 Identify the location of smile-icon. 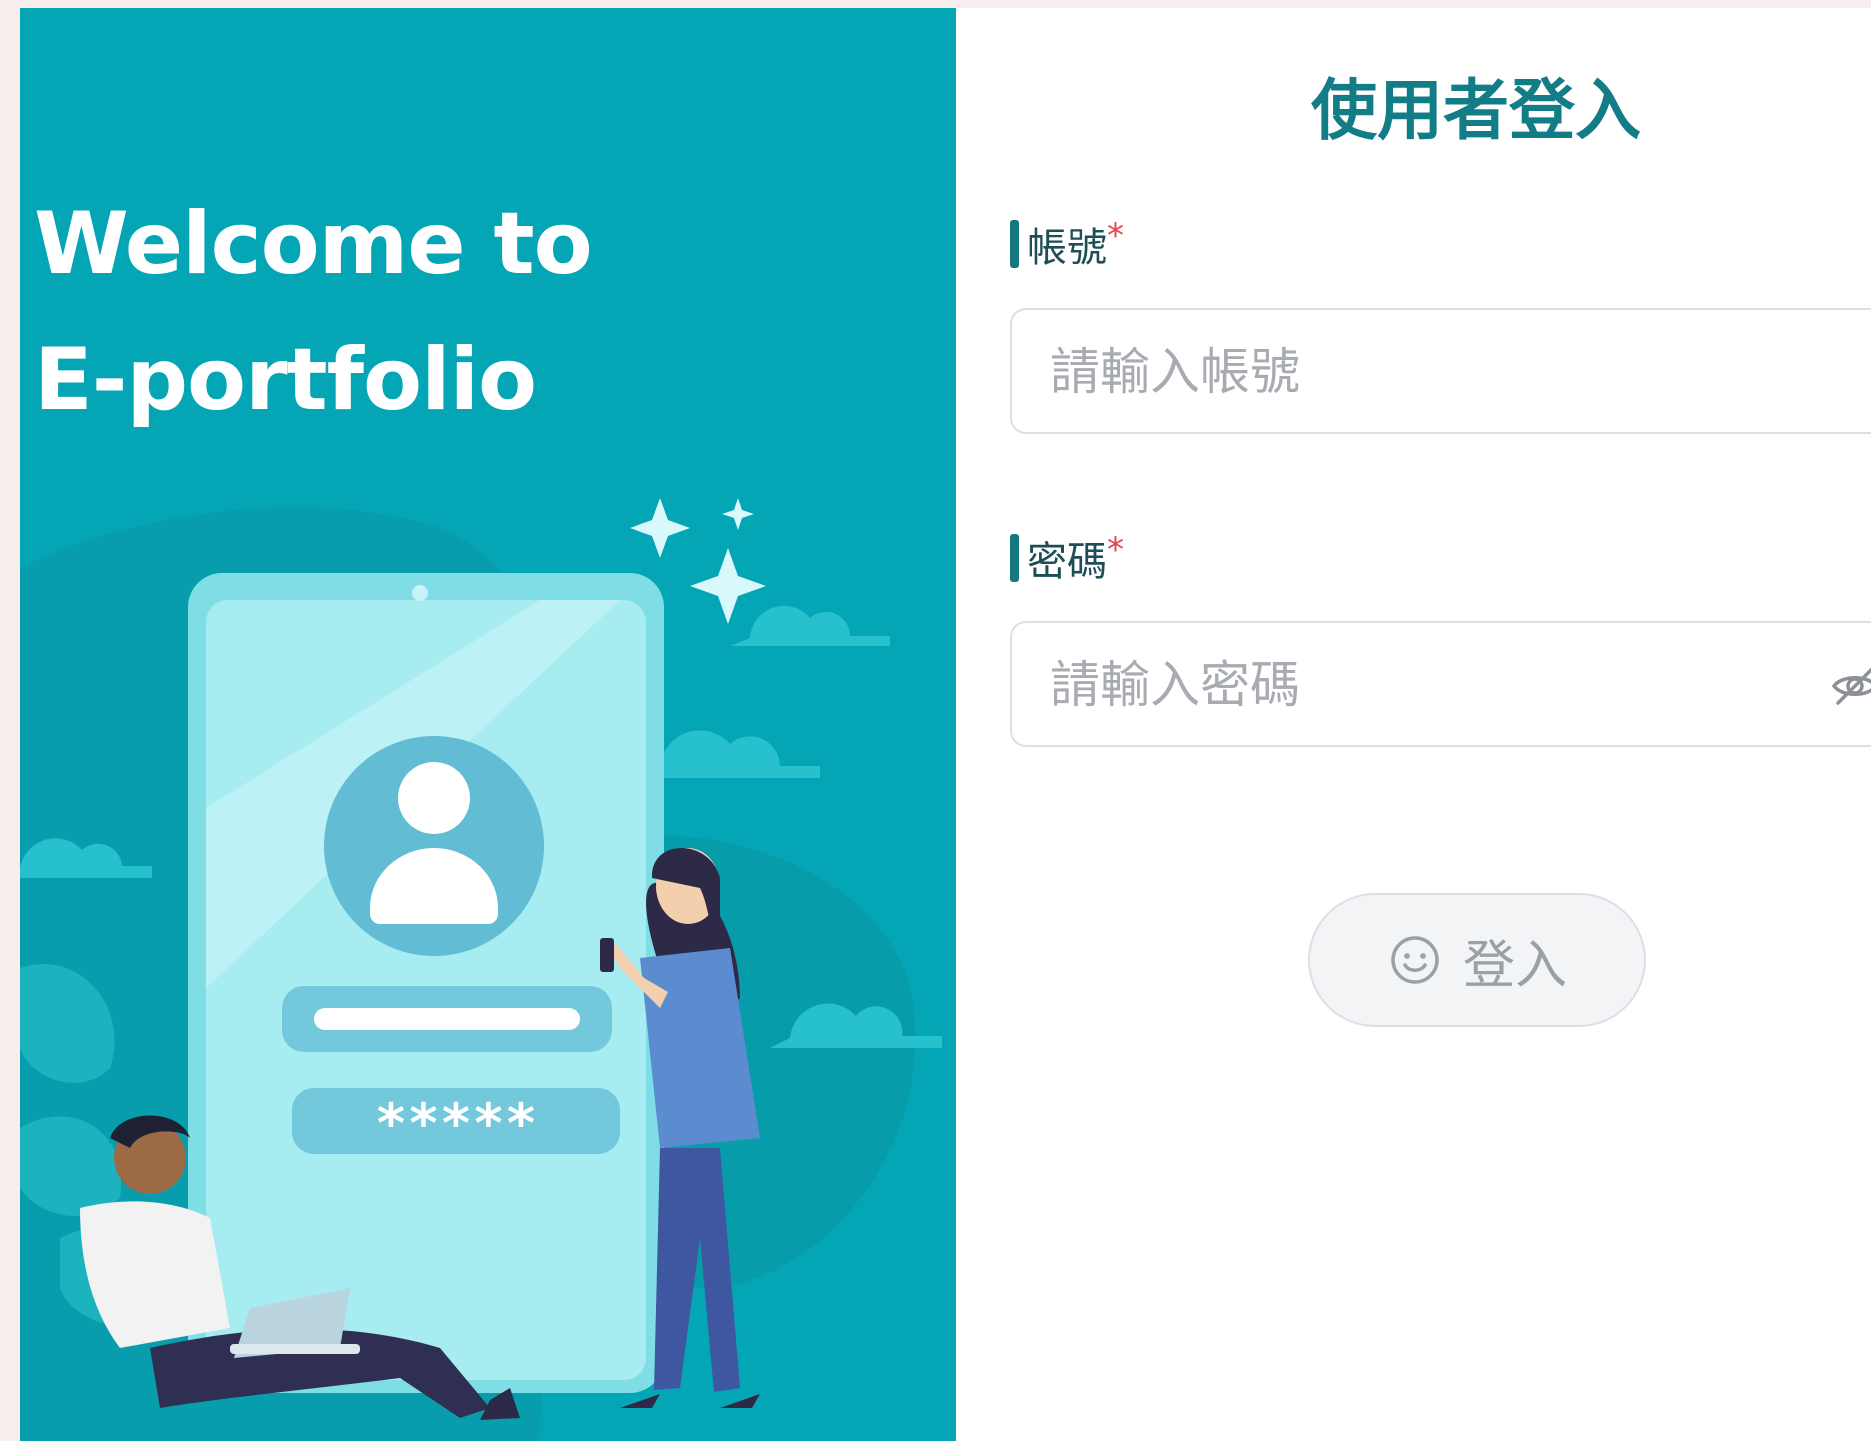
(1415, 960).